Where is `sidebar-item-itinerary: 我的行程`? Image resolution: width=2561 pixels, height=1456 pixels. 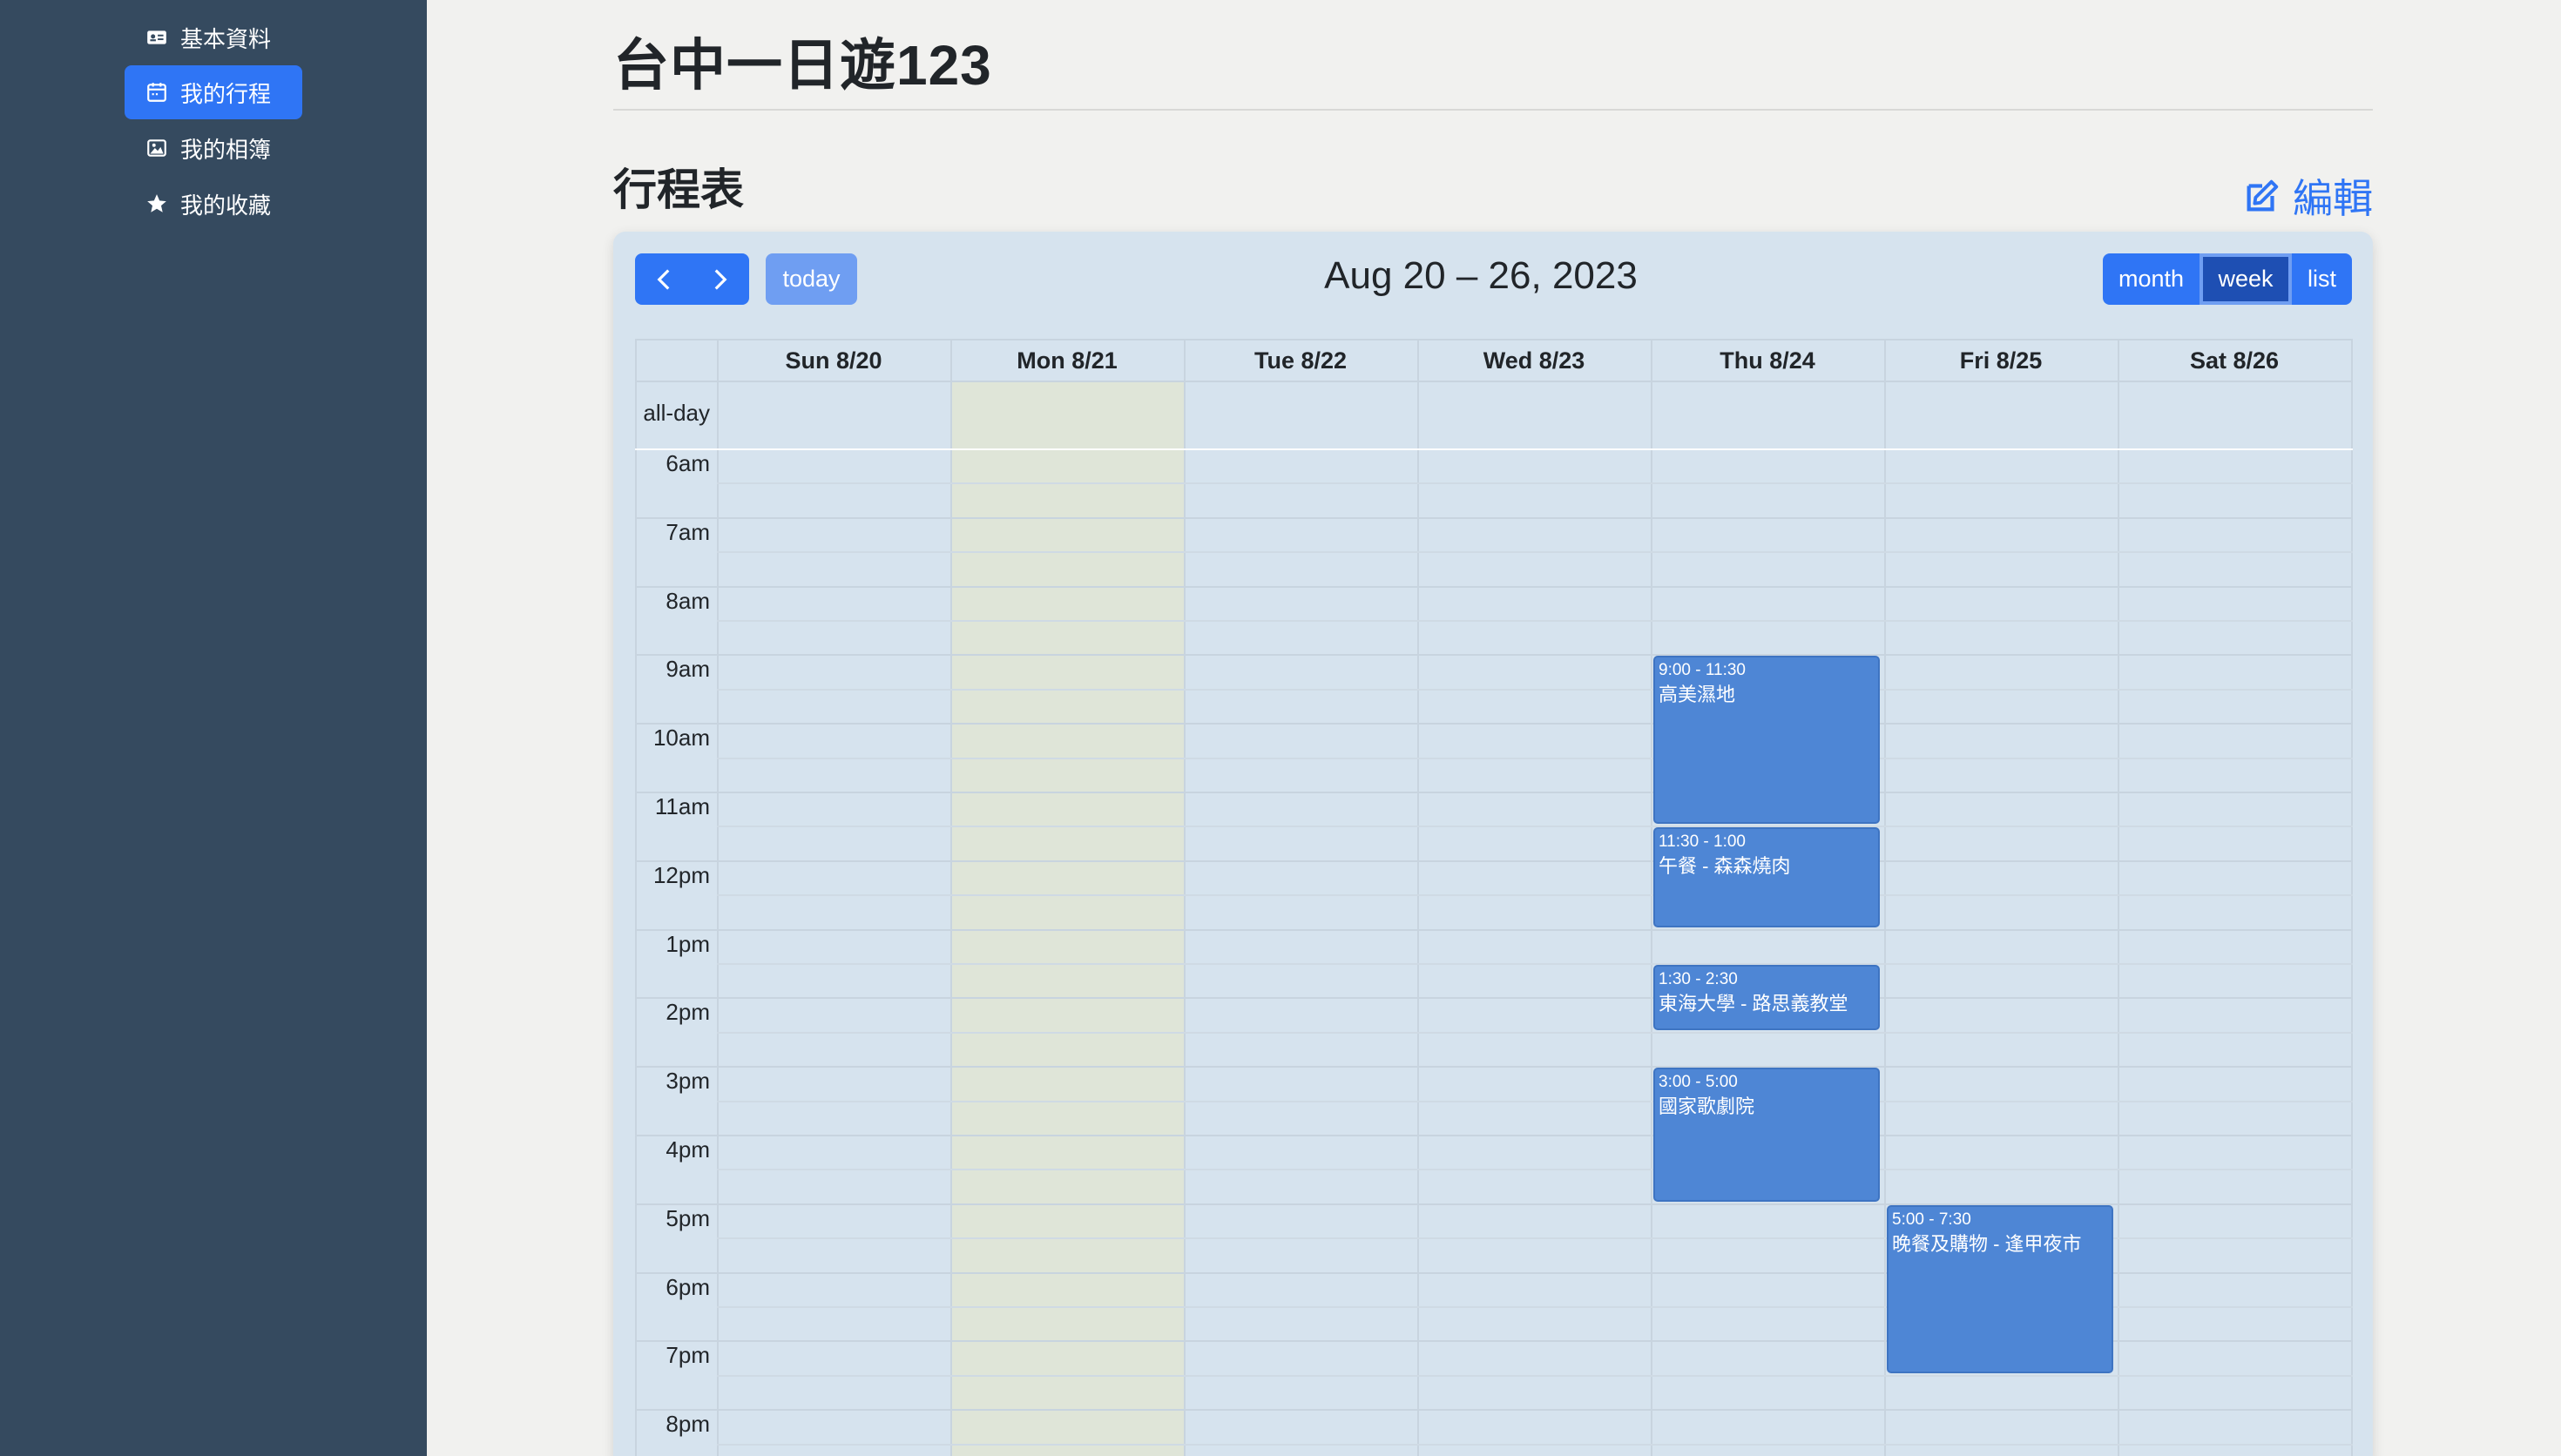
sidebar-item-itinerary: 我的行程 is located at coordinates (213, 92).